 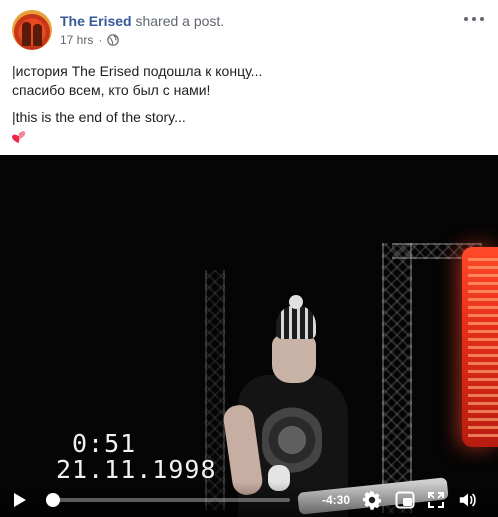 I want to click on camcorder-date-overlay: 21.11.1998, so click(x=136, y=469).